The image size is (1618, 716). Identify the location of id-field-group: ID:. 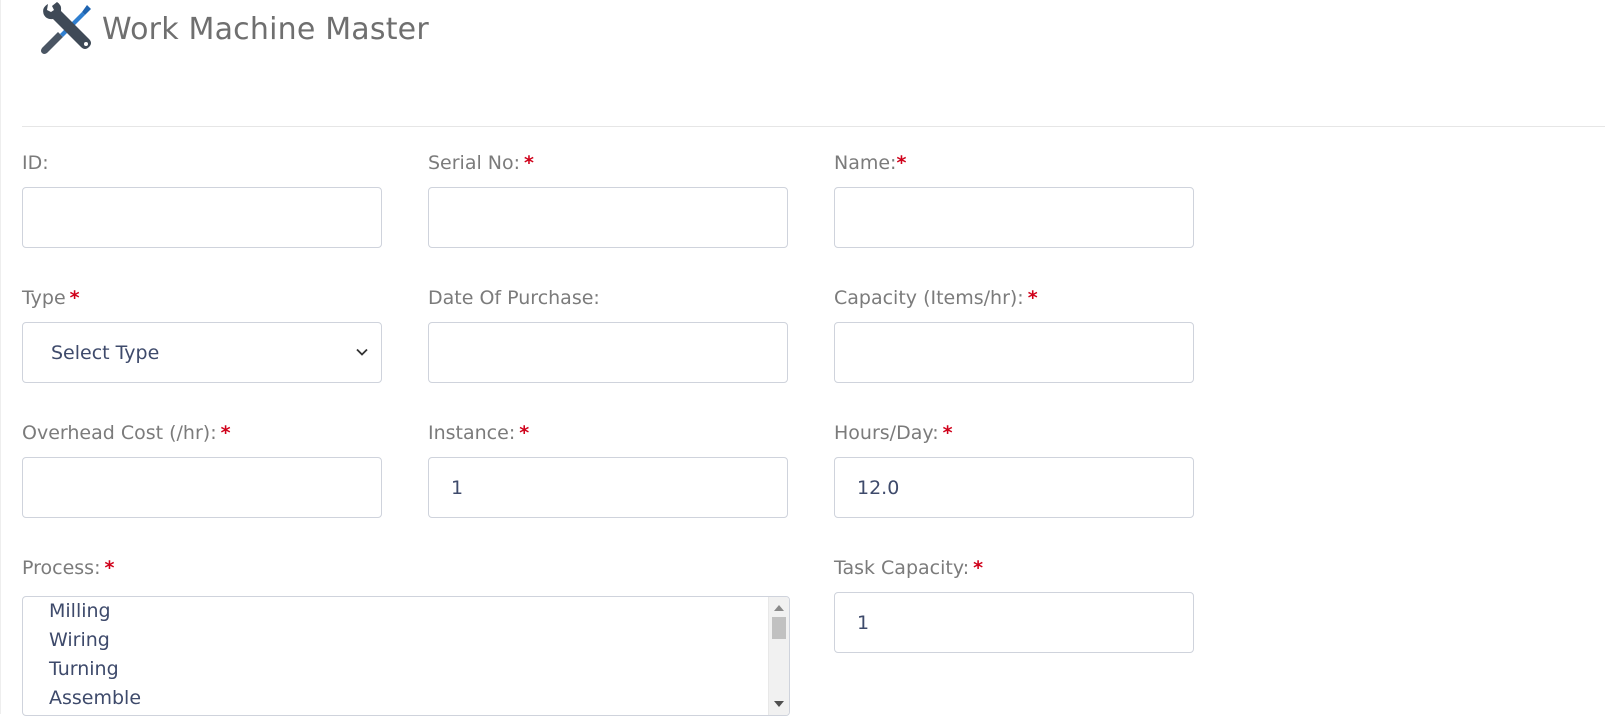
(202, 199).